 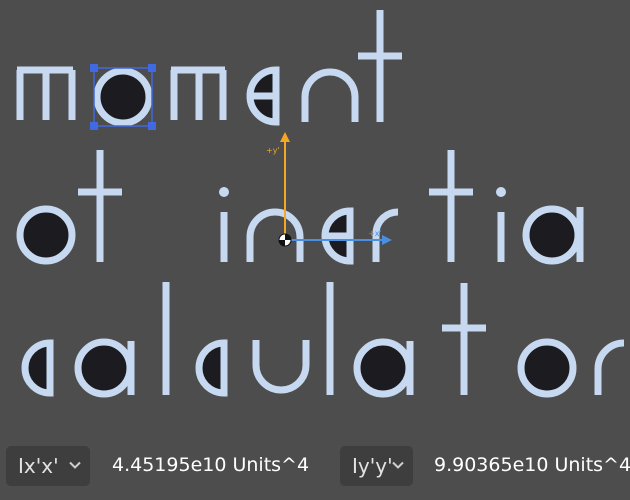 I want to click on iy-axis-select: Iy'y', so click(x=376, y=466).